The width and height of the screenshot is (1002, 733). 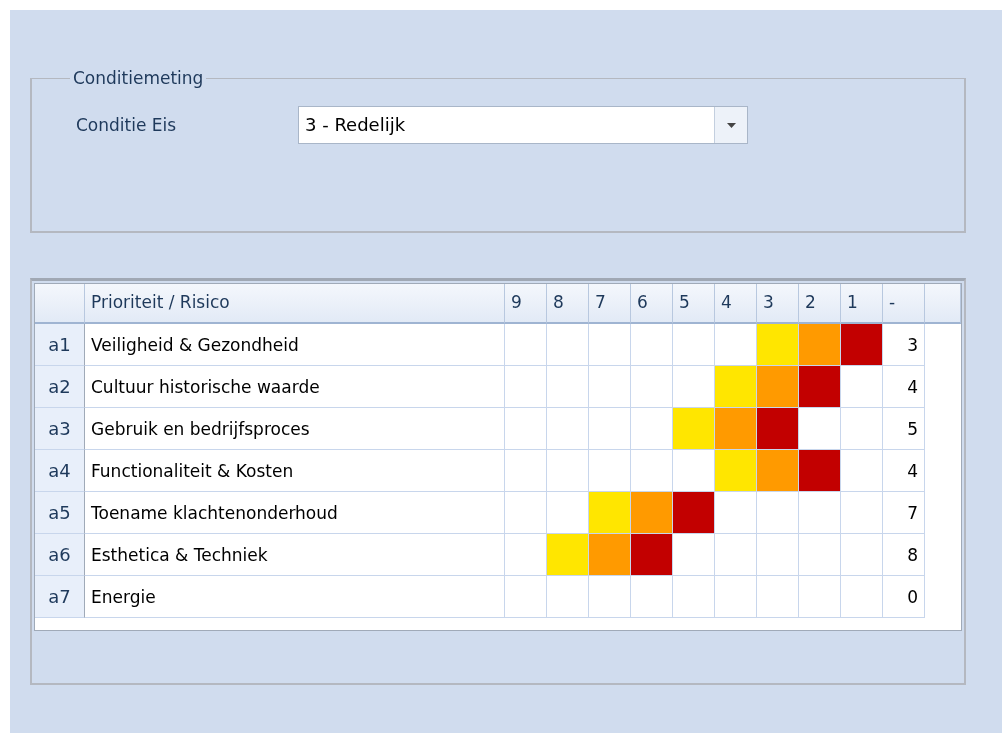 I want to click on table-cell: 0, so click(x=904, y=597).